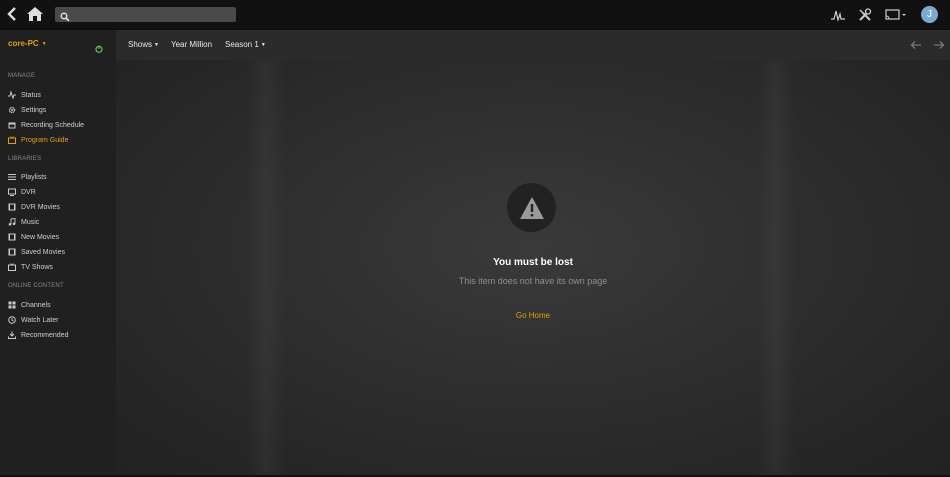 This screenshot has height=477, width=950. Describe the element at coordinates (12, 14) in the screenshot. I see `back-arrow-icon` at that location.